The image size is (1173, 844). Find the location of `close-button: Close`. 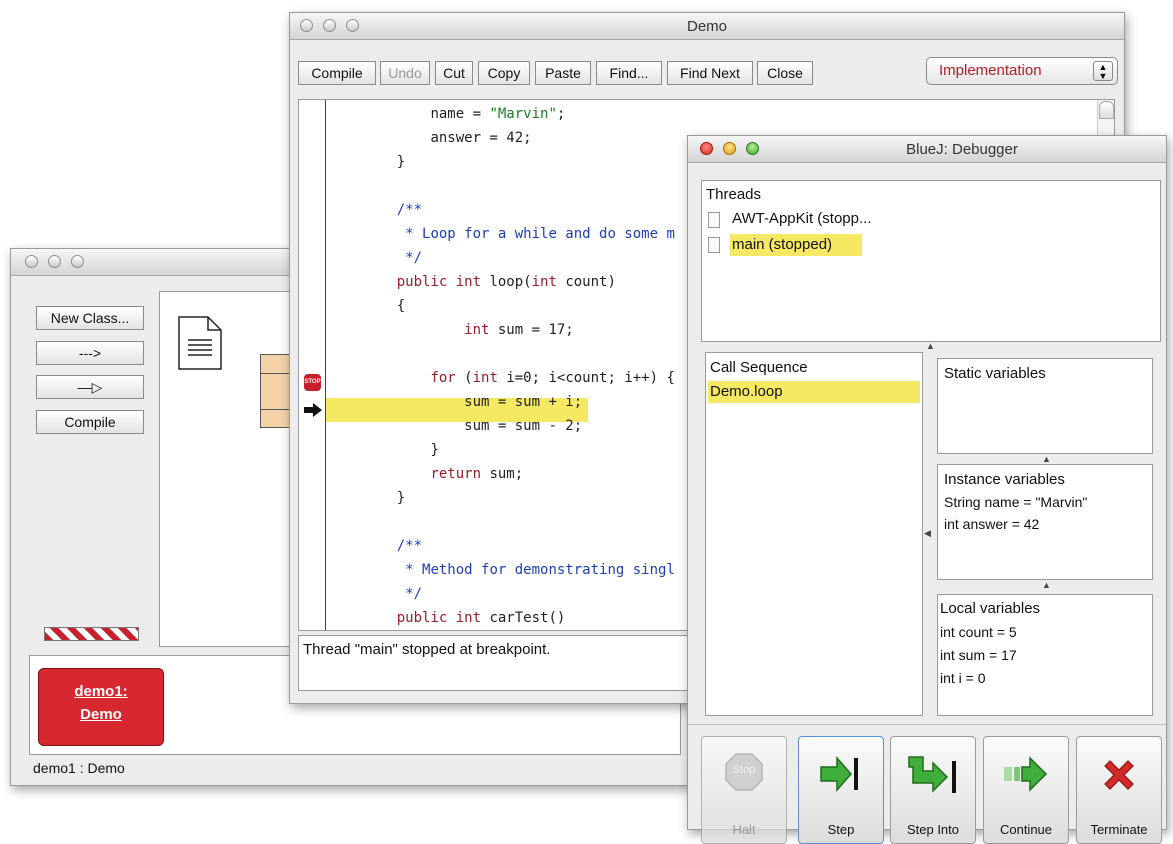

close-button: Close is located at coordinates (785, 73).